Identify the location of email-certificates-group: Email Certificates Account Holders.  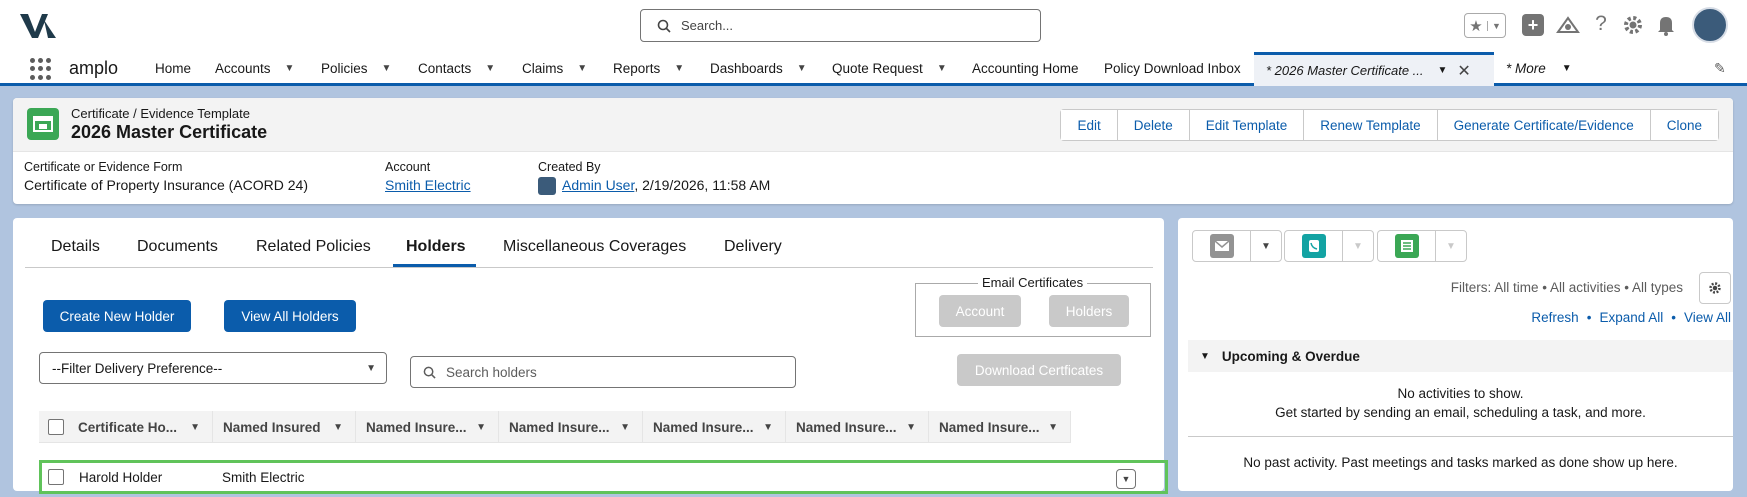
(1033, 306).